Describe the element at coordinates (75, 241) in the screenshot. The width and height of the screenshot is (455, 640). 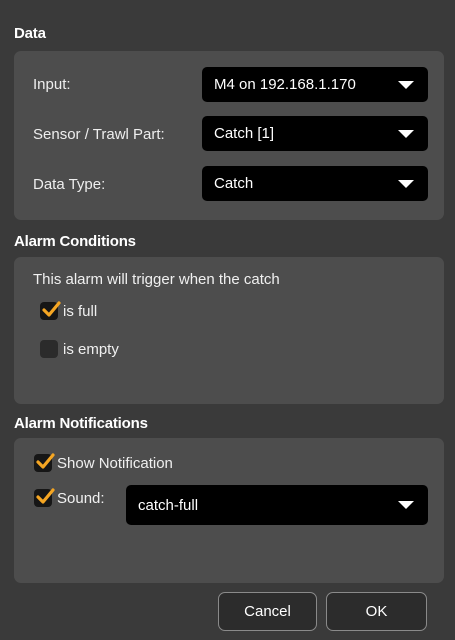
I see `conditions-section-title: Alarm Conditions` at that location.